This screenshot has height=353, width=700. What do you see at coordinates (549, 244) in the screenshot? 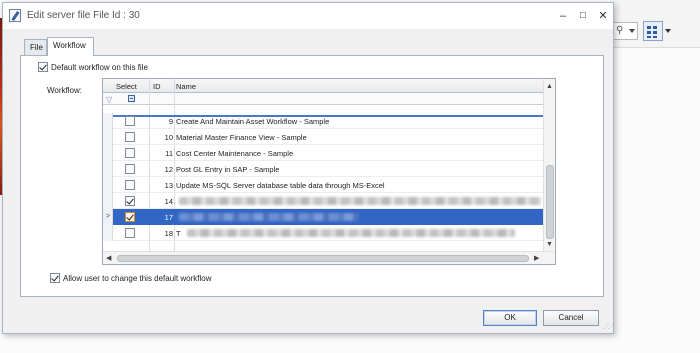
I see `scroll-down-icon: ▼` at bounding box center [549, 244].